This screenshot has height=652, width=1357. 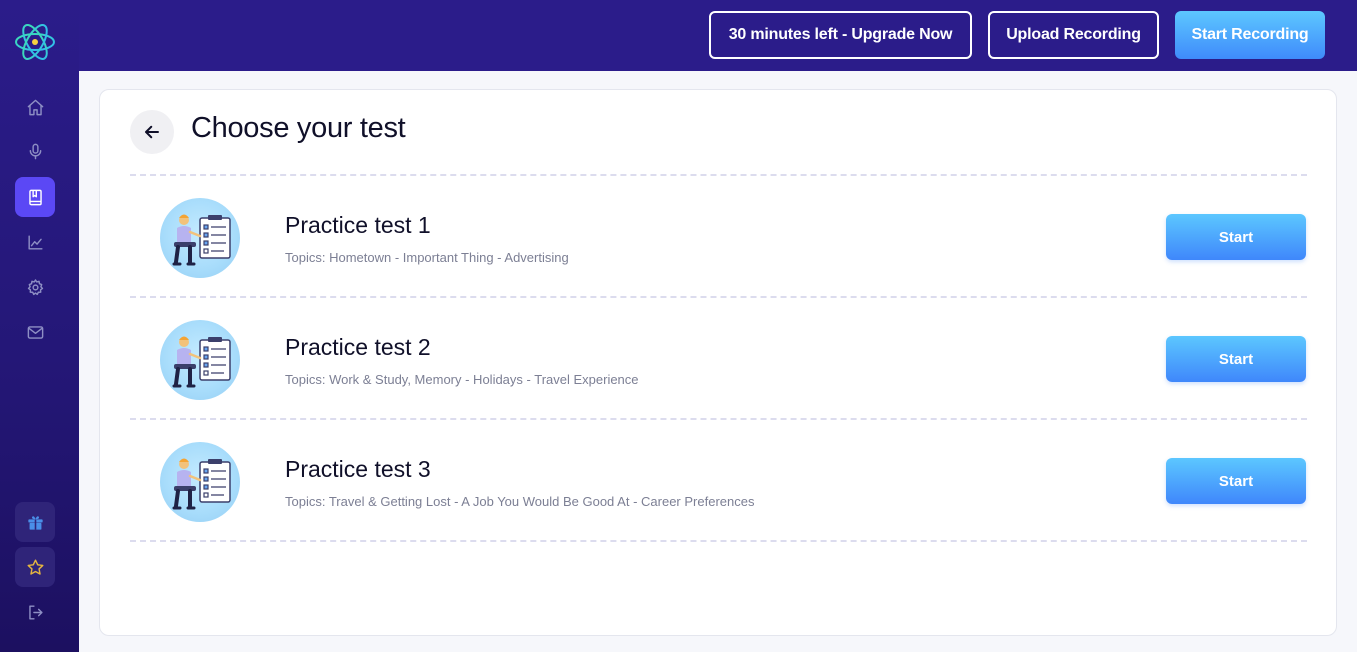 What do you see at coordinates (1236, 481) in the screenshot?
I see `start-test-3-button: Start` at bounding box center [1236, 481].